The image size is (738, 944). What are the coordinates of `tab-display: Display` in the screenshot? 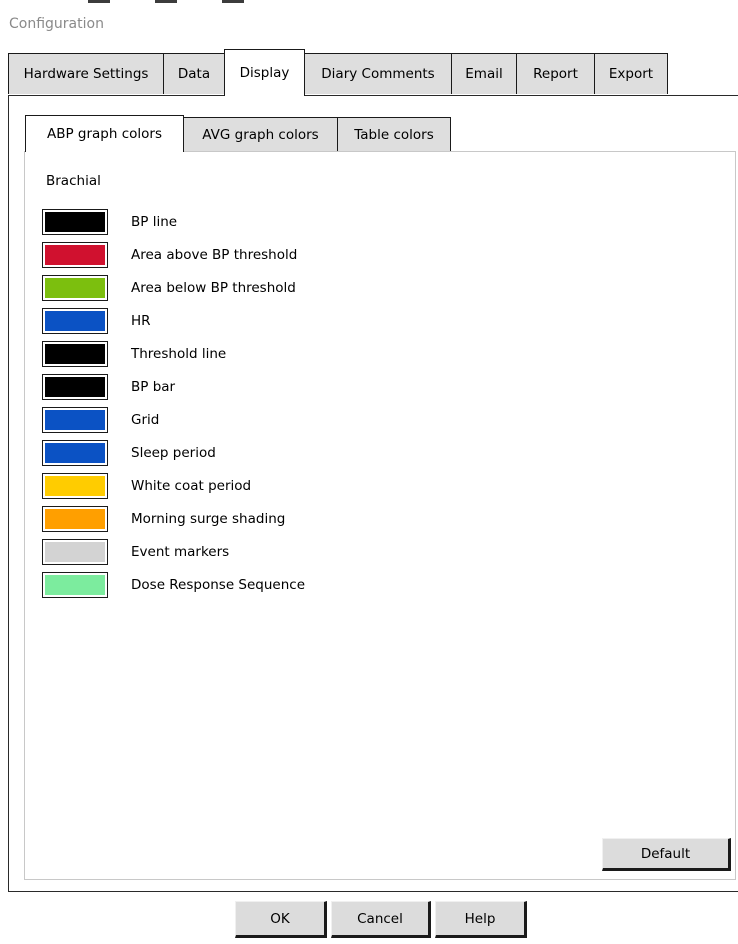 It's located at (264, 72).